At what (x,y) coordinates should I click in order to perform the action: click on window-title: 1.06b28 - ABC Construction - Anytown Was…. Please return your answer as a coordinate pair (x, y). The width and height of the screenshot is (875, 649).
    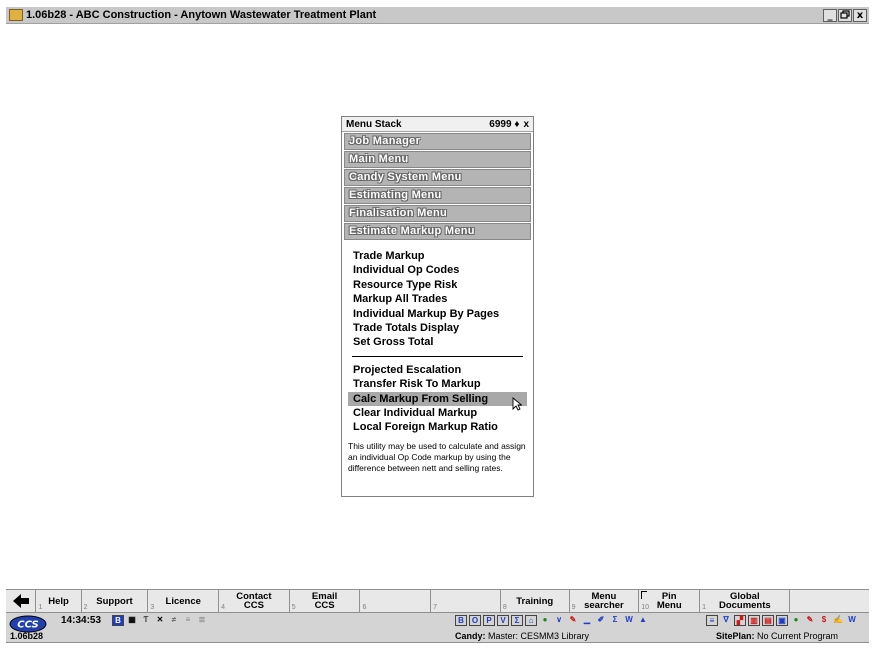
    Looking at the image, I should click on (201, 15).